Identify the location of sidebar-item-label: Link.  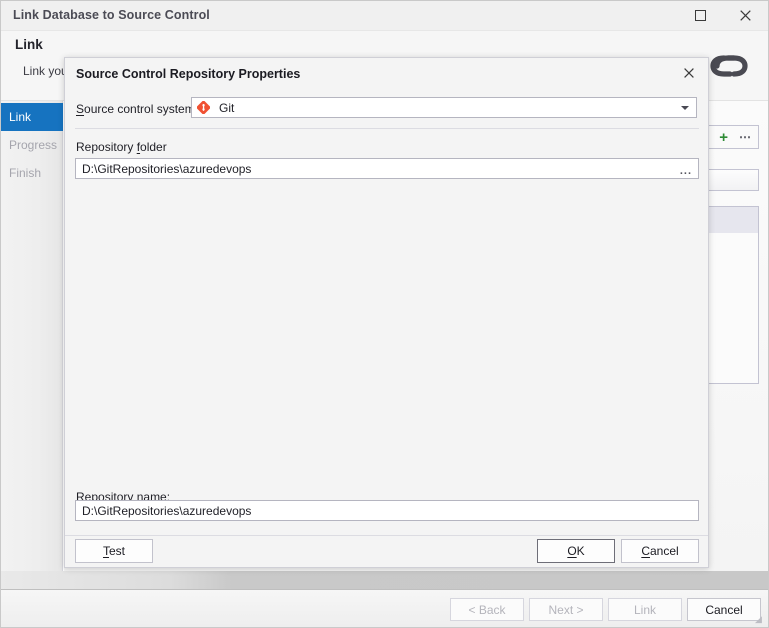
(20, 117).